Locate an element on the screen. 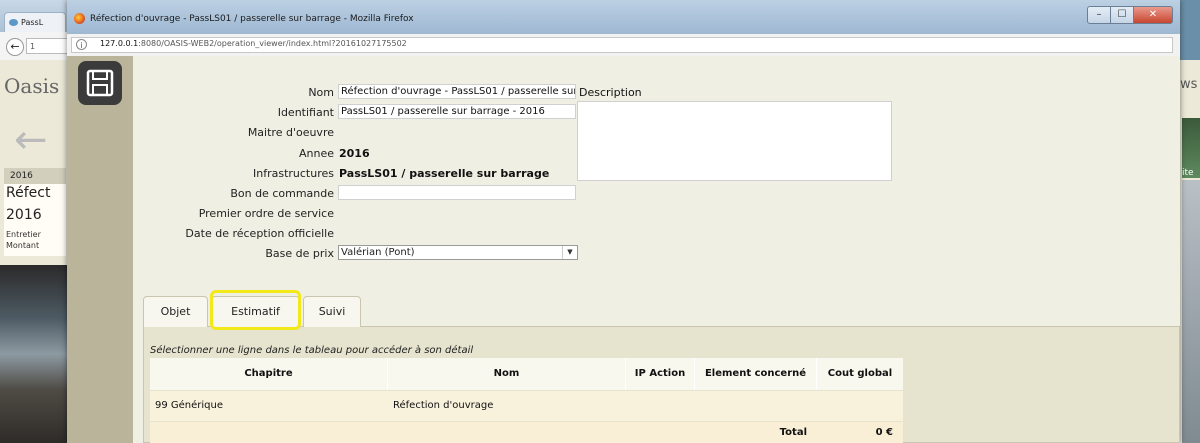 The width and height of the screenshot is (1200, 443). back-arrow-icon: ← is located at coordinates (15, 47).